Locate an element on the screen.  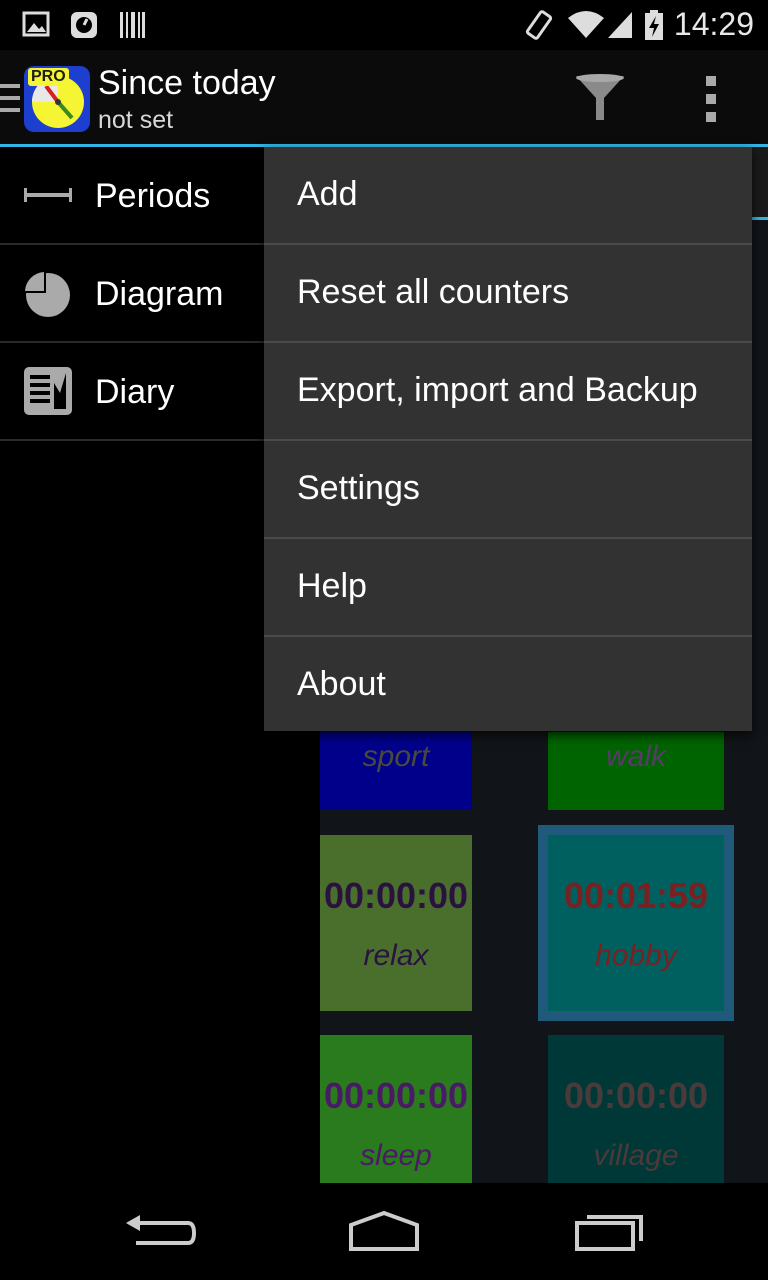
tile-name: sport is located at coordinates (396, 756).